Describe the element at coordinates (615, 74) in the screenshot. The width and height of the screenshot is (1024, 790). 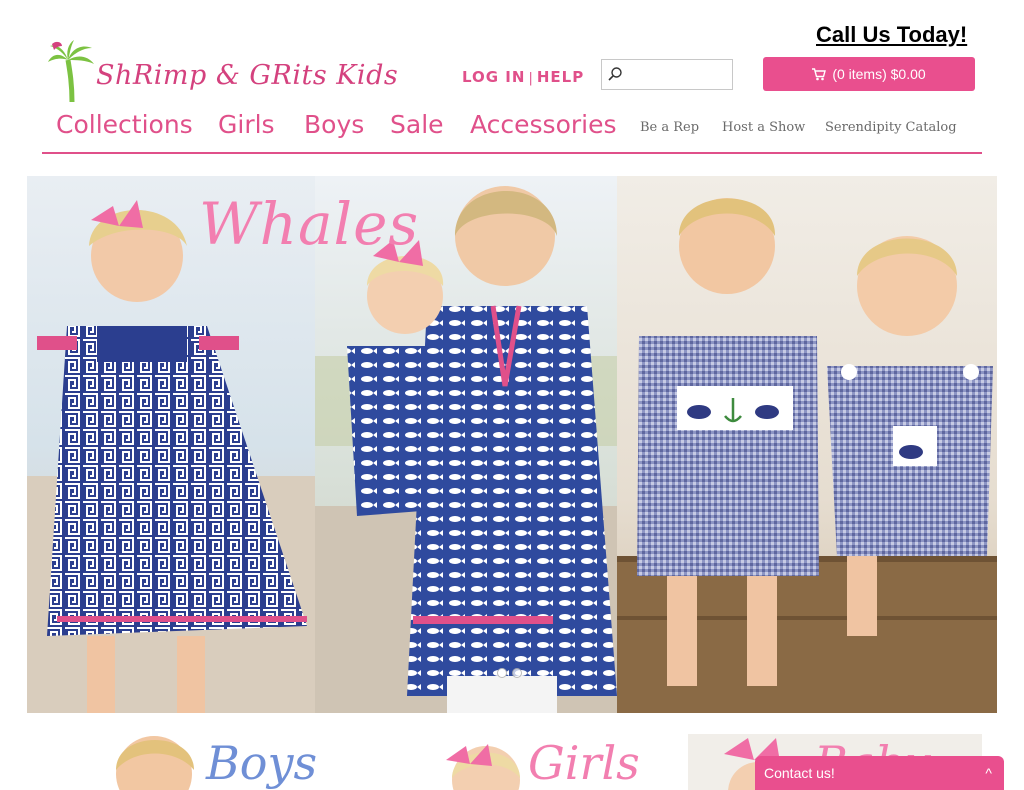
I see `search-icon` at that location.